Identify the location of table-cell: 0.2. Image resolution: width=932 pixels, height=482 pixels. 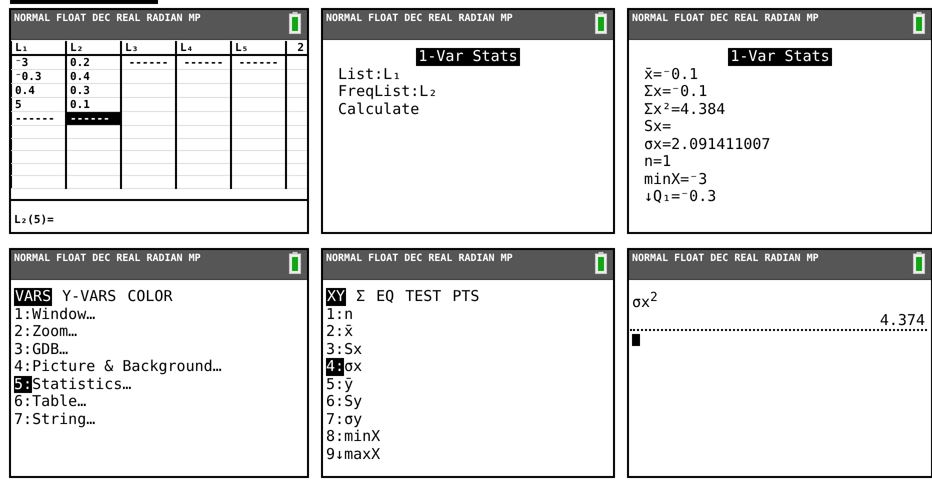
(93, 62).